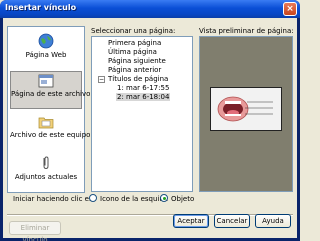  What do you see at coordinates (41, 7) in the screenshot?
I see `dialog-title: Insertar vínculo` at bounding box center [41, 7].